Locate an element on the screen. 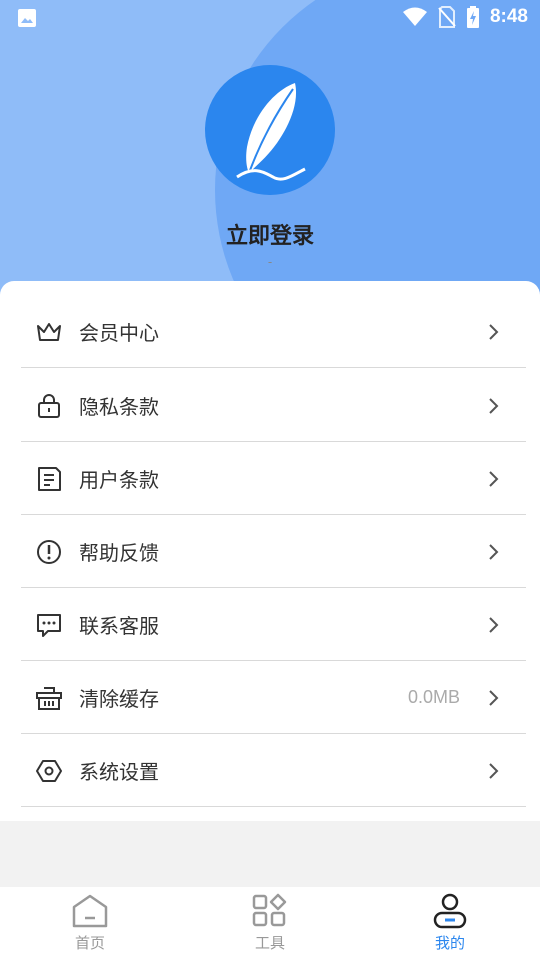 Image resolution: width=540 pixels, height=960 pixels. tab-tools: 工具 is located at coordinates (270, 923).